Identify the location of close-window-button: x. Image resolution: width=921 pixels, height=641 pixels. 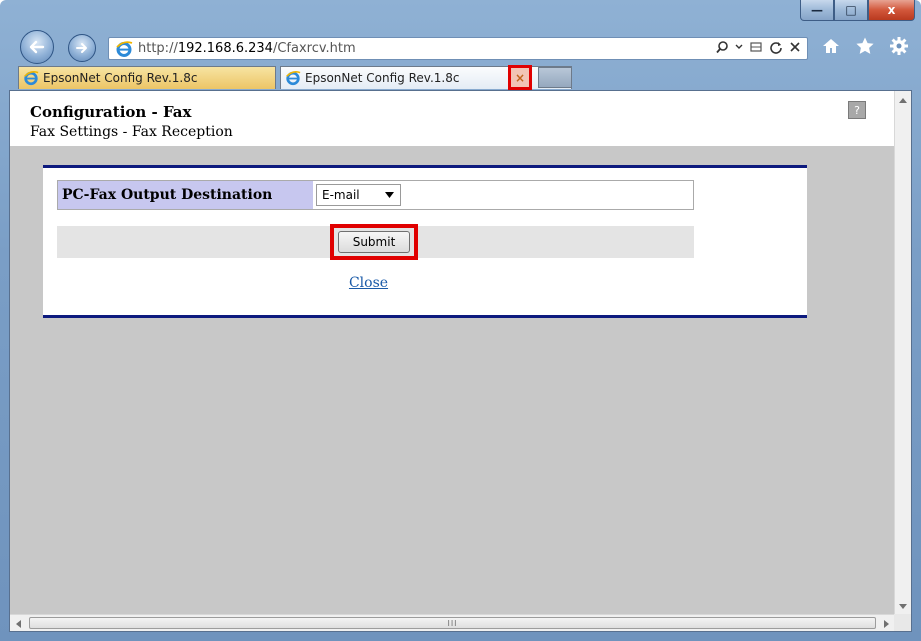
(891, 10).